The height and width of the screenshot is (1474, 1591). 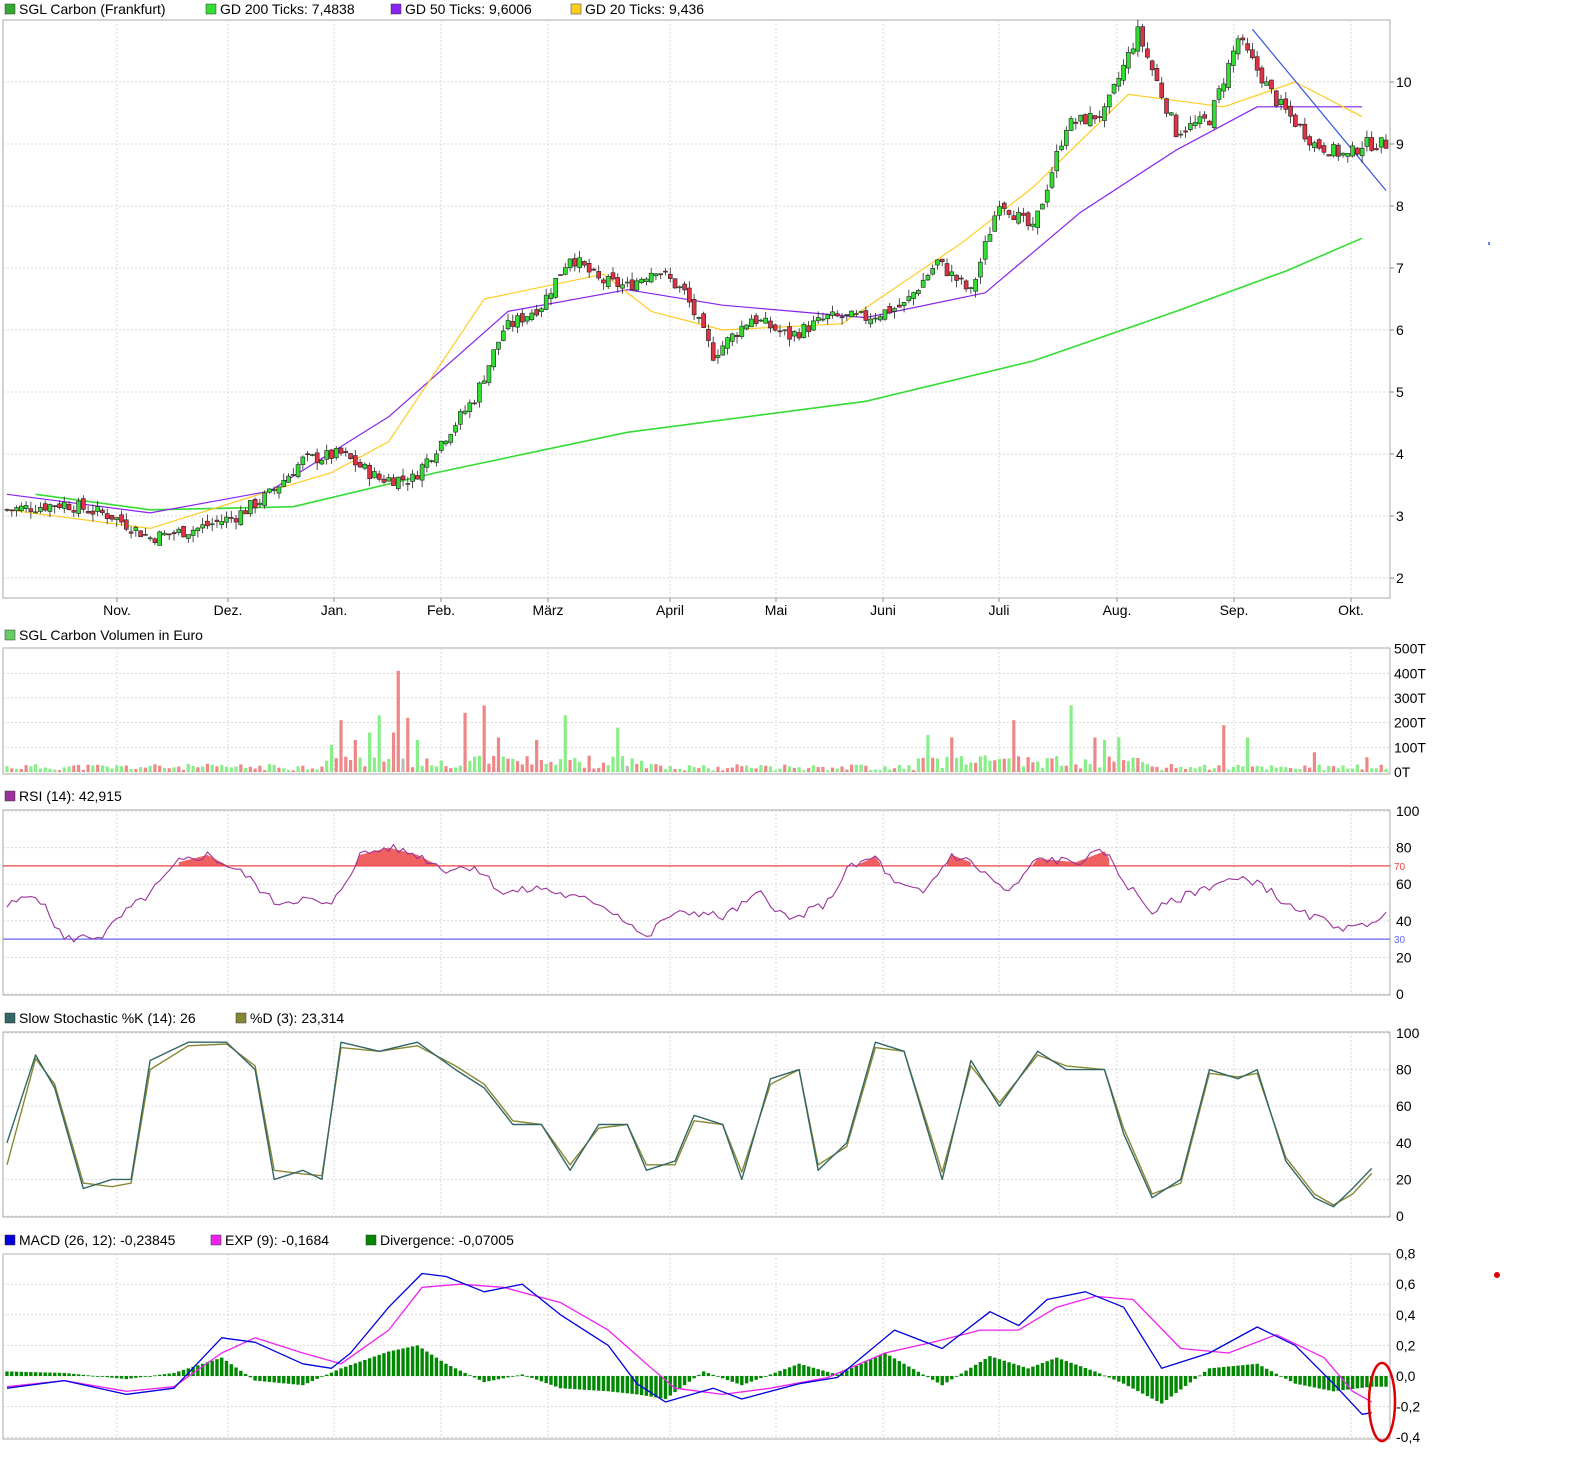 What do you see at coordinates (92, 9) in the screenshot?
I see `legend-price: SGL Carbon (Frankfurt)` at bounding box center [92, 9].